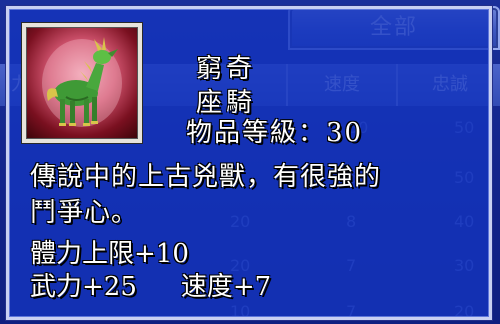 The height and width of the screenshot is (324, 500). Describe the element at coordinates (275, 133) in the screenshot. I see `item-level: 物品等級：30` at that location.